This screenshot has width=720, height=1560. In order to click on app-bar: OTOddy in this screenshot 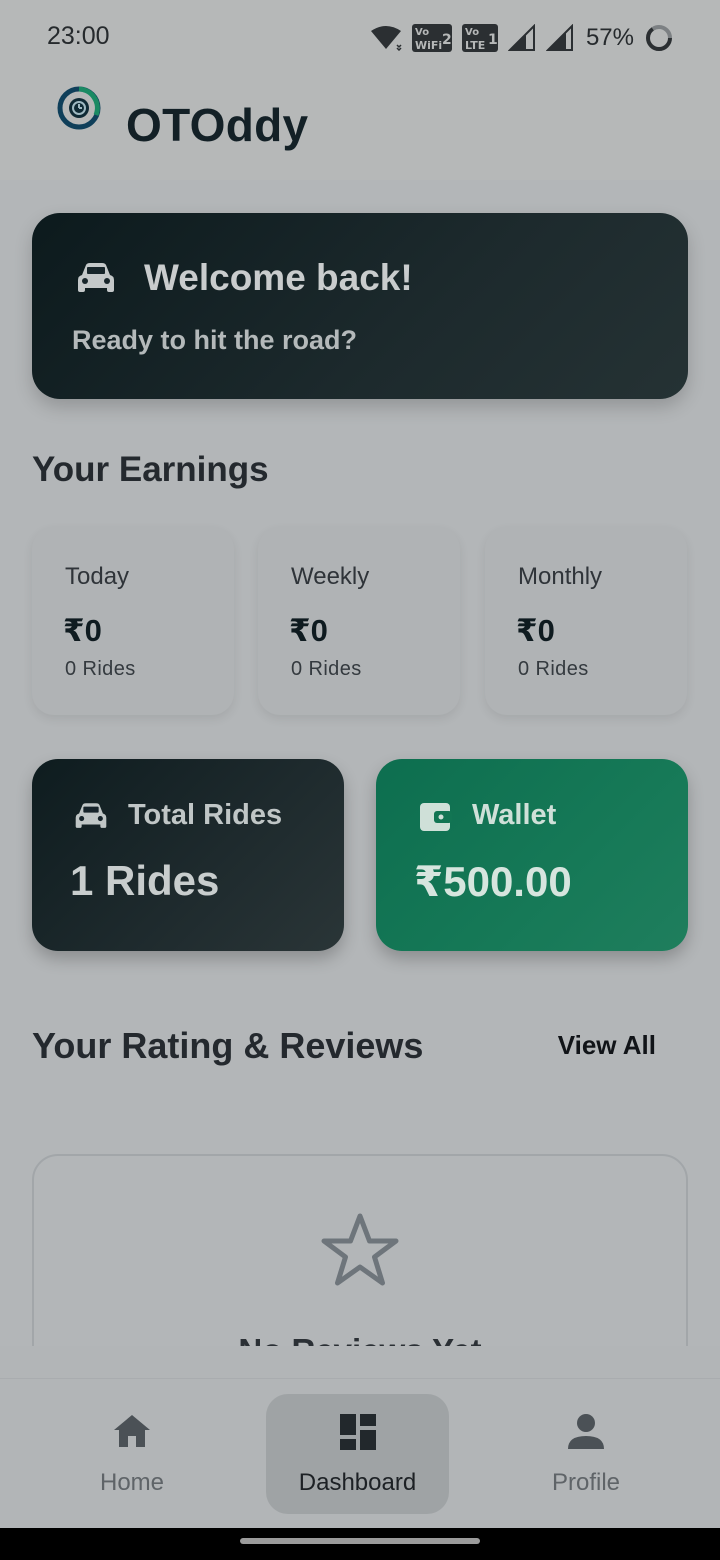, I will do `click(360, 128)`.